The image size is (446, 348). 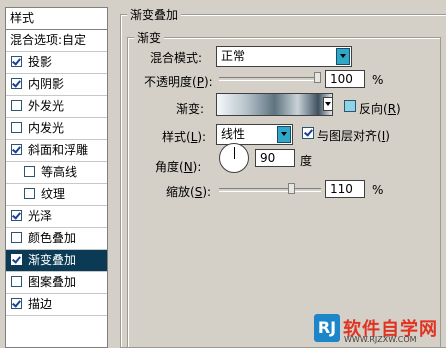 I want to click on style-item: 等高线, so click(x=56, y=173).